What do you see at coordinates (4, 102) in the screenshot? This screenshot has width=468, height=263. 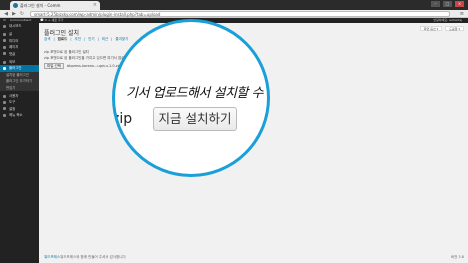 I see `wrench-icon` at bounding box center [4, 102].